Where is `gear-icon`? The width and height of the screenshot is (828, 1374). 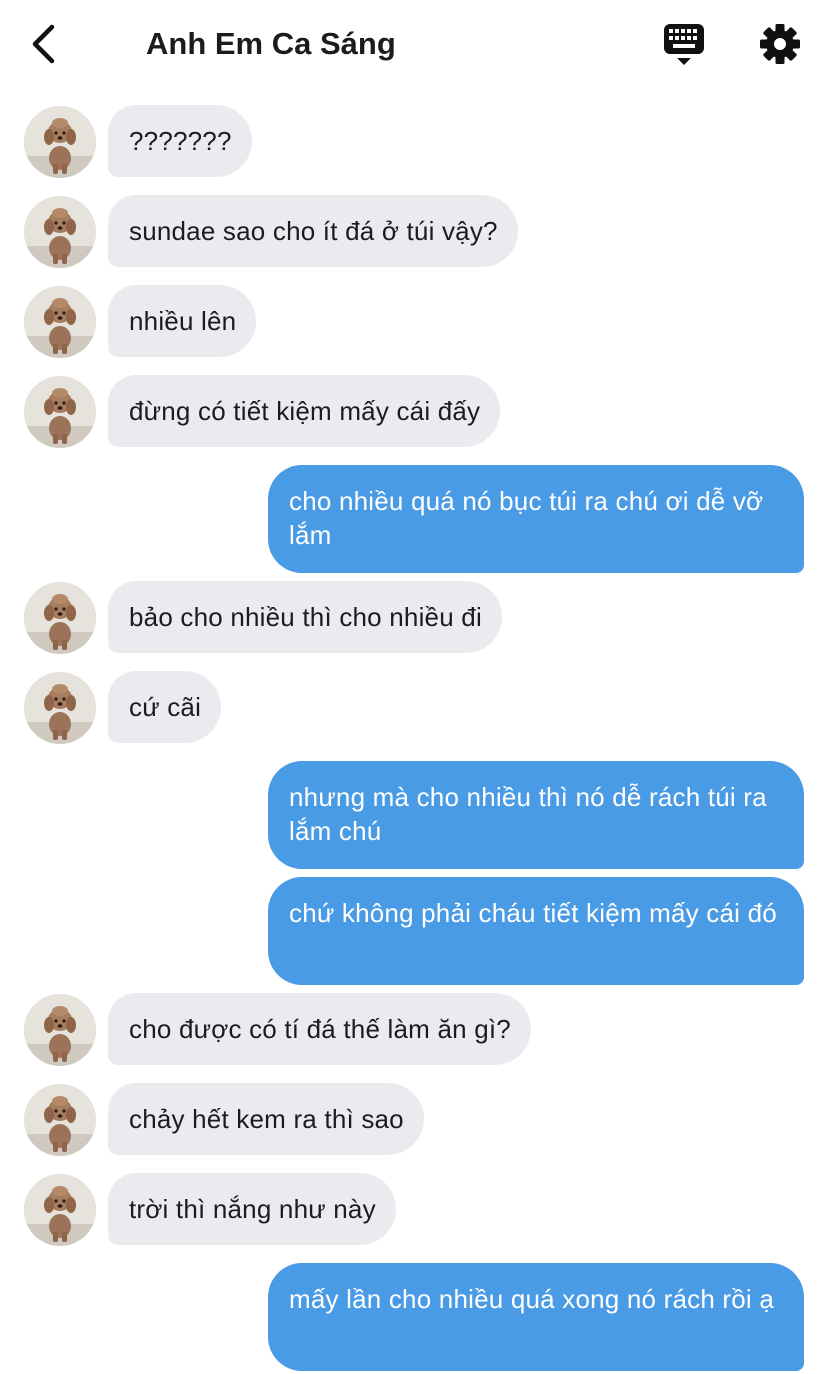 gear-icon is located at coordinates (780, 44).